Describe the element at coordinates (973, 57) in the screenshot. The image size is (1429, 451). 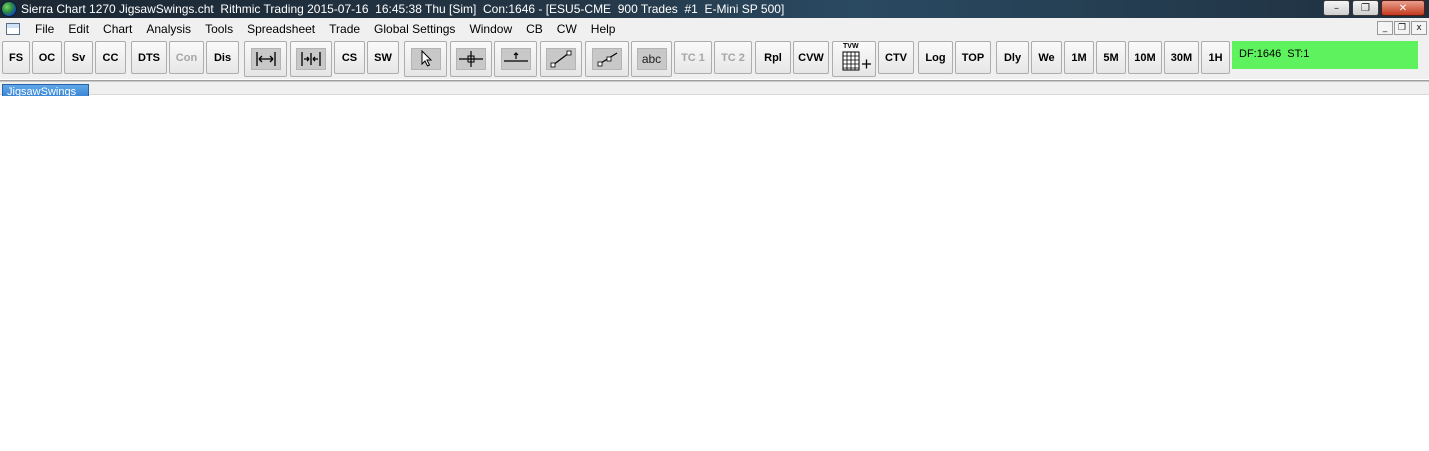
I see `top-button: TOP` at that location.